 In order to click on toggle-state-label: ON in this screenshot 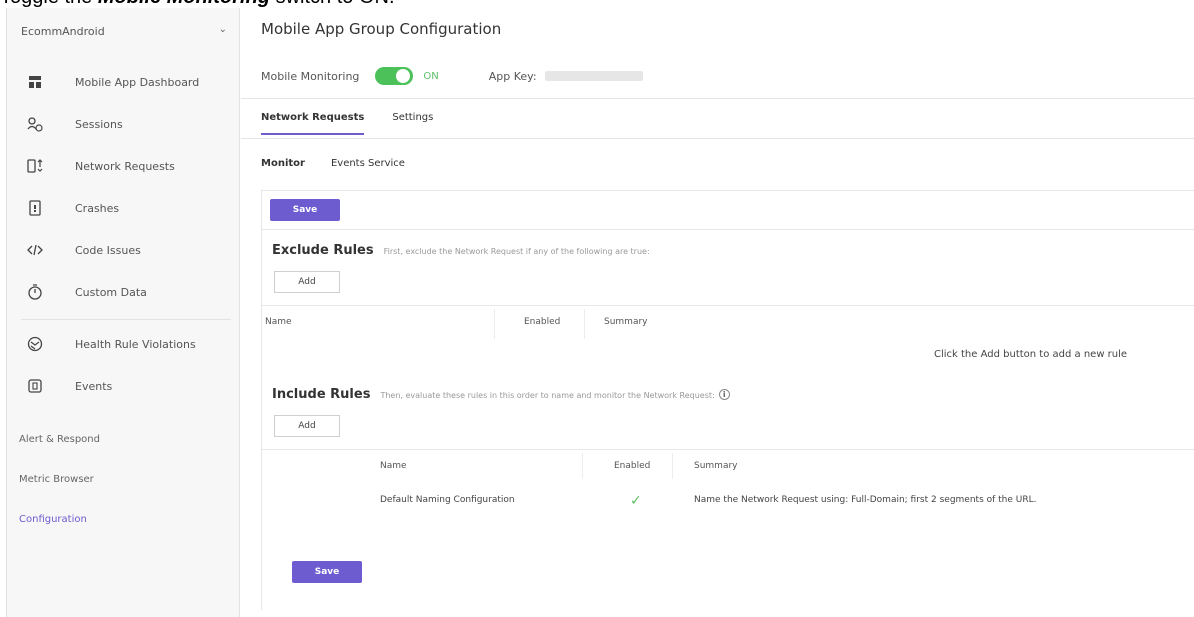, I will do `click(431, 76)`.